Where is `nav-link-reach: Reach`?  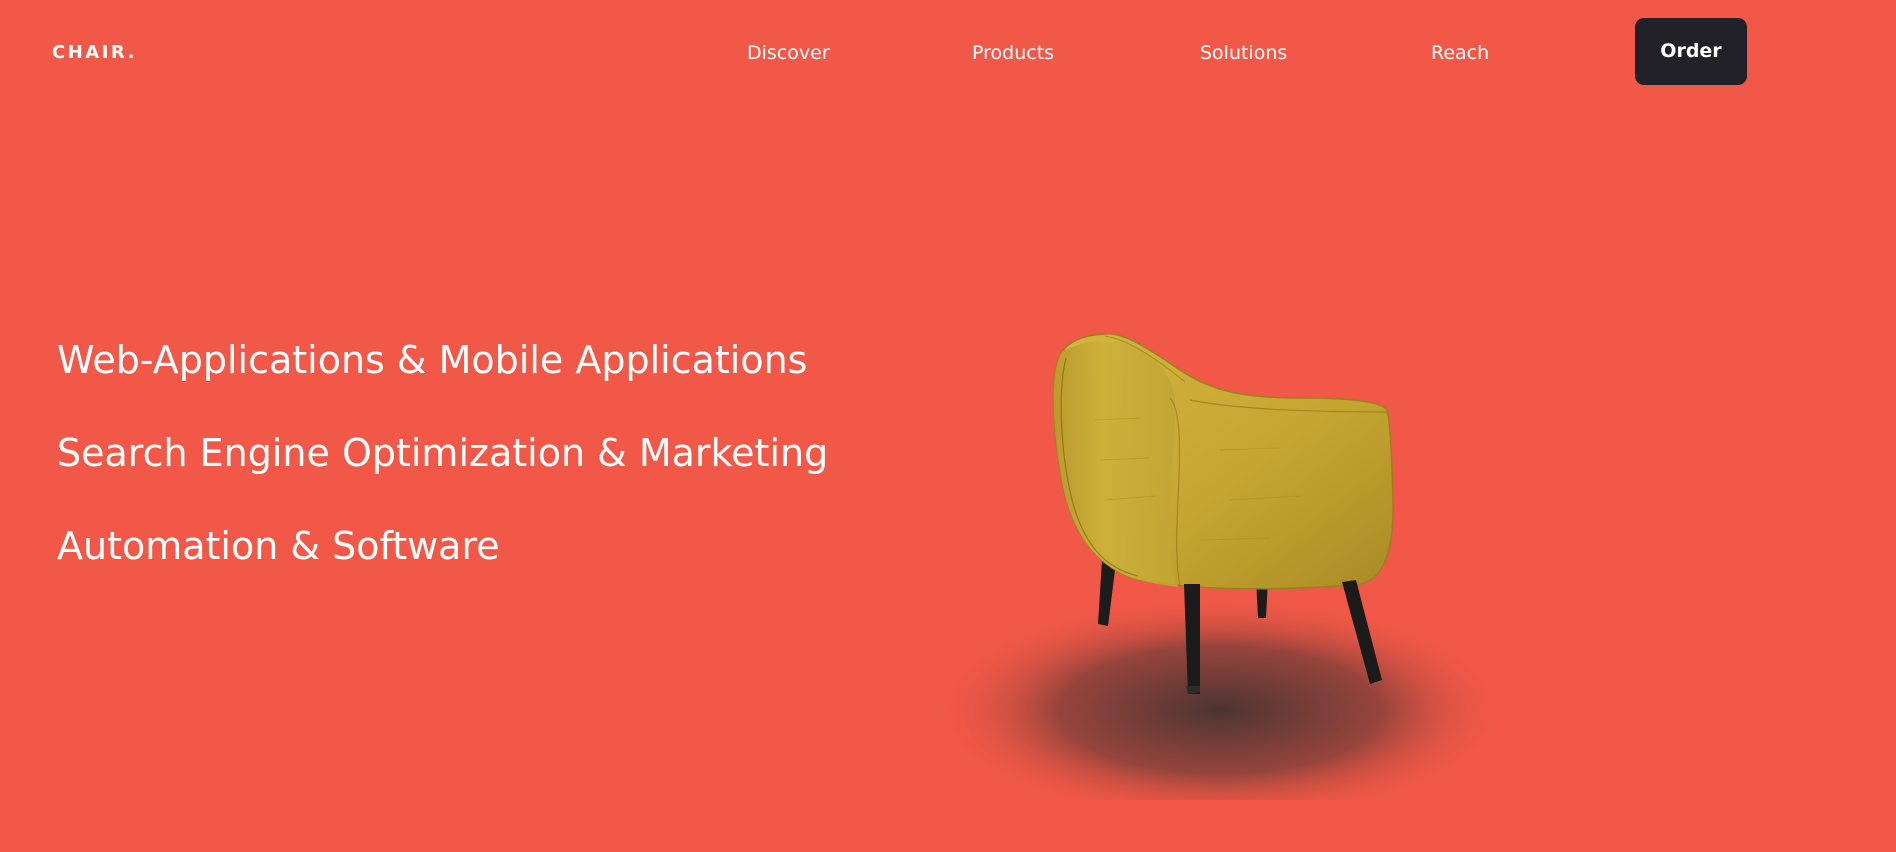 nav-link-reach: Reach is located at coordinates (1460, 53).